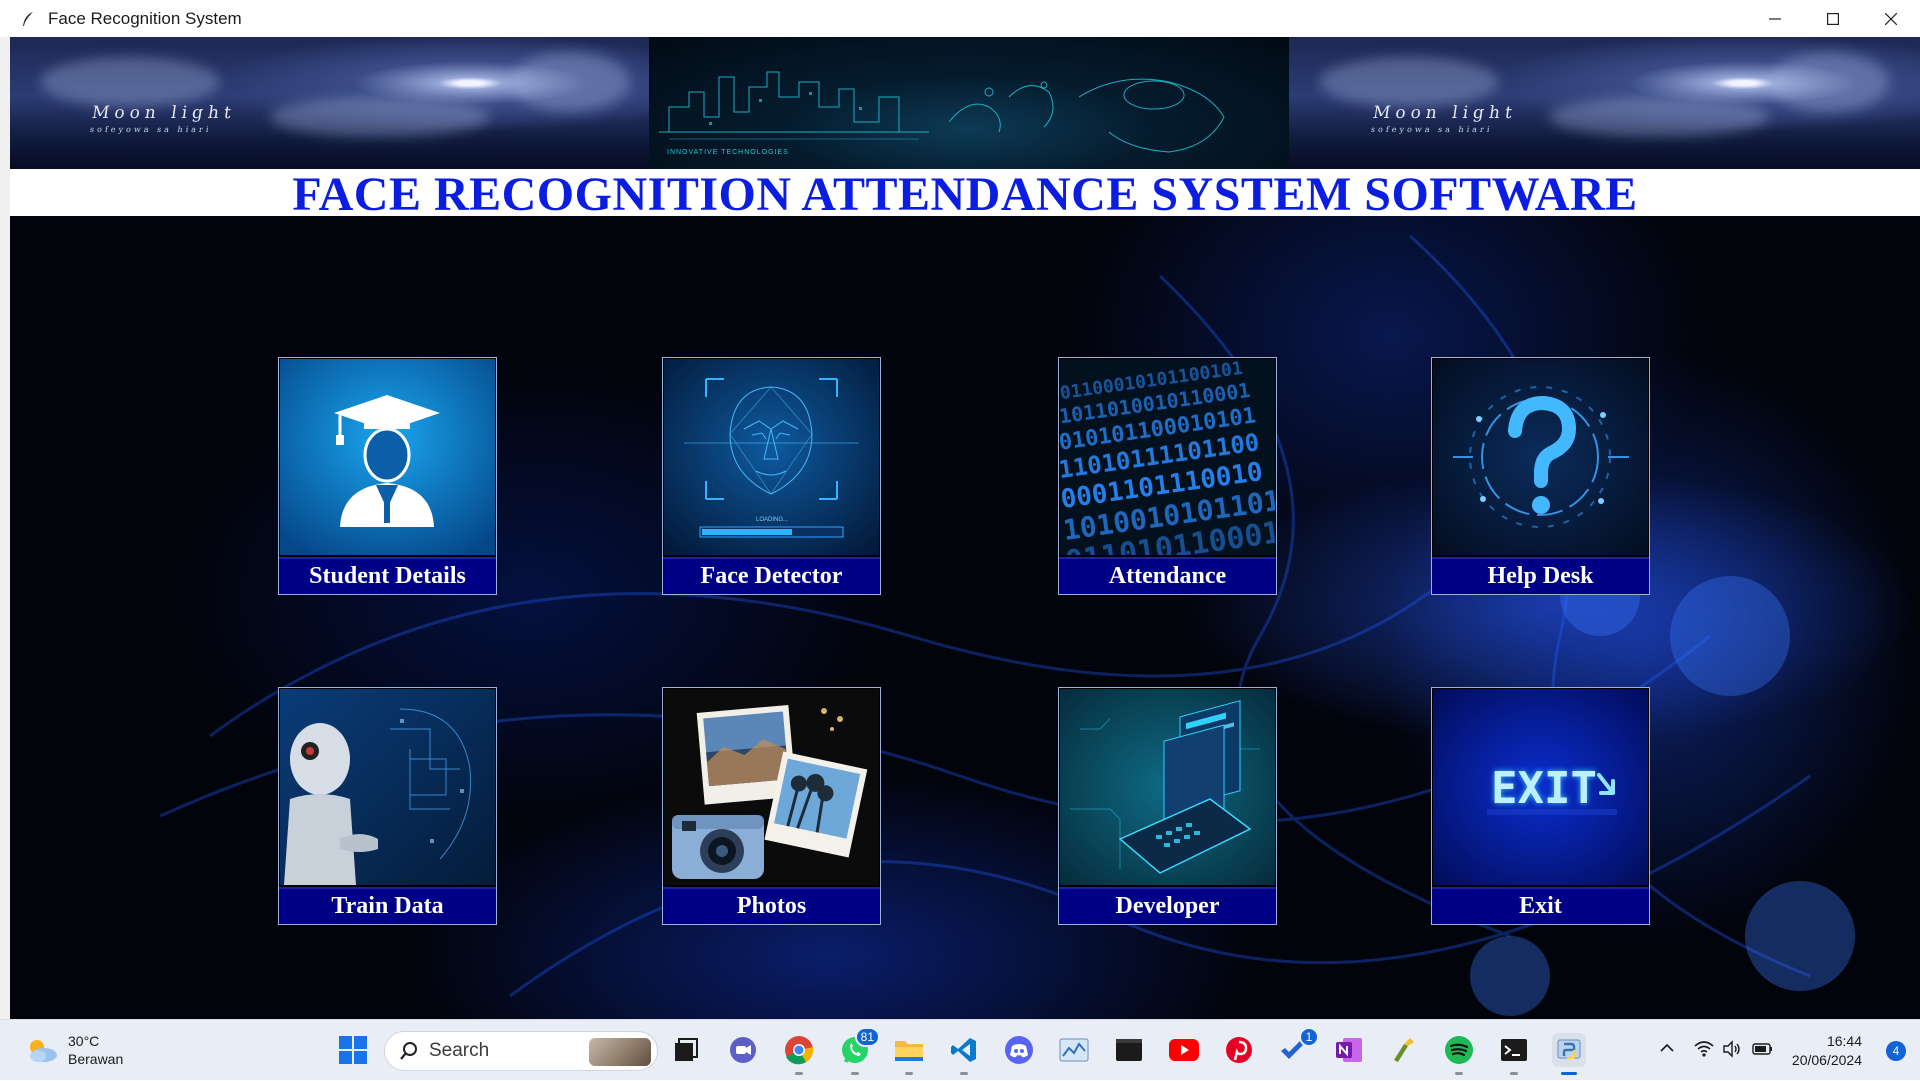 Image resolution: width=1920 pixels, height=1081 pixels. What do you see at coordinates (28, 18) in the screenshot?
I see `feather-icon` at bounding box center [28, 18].